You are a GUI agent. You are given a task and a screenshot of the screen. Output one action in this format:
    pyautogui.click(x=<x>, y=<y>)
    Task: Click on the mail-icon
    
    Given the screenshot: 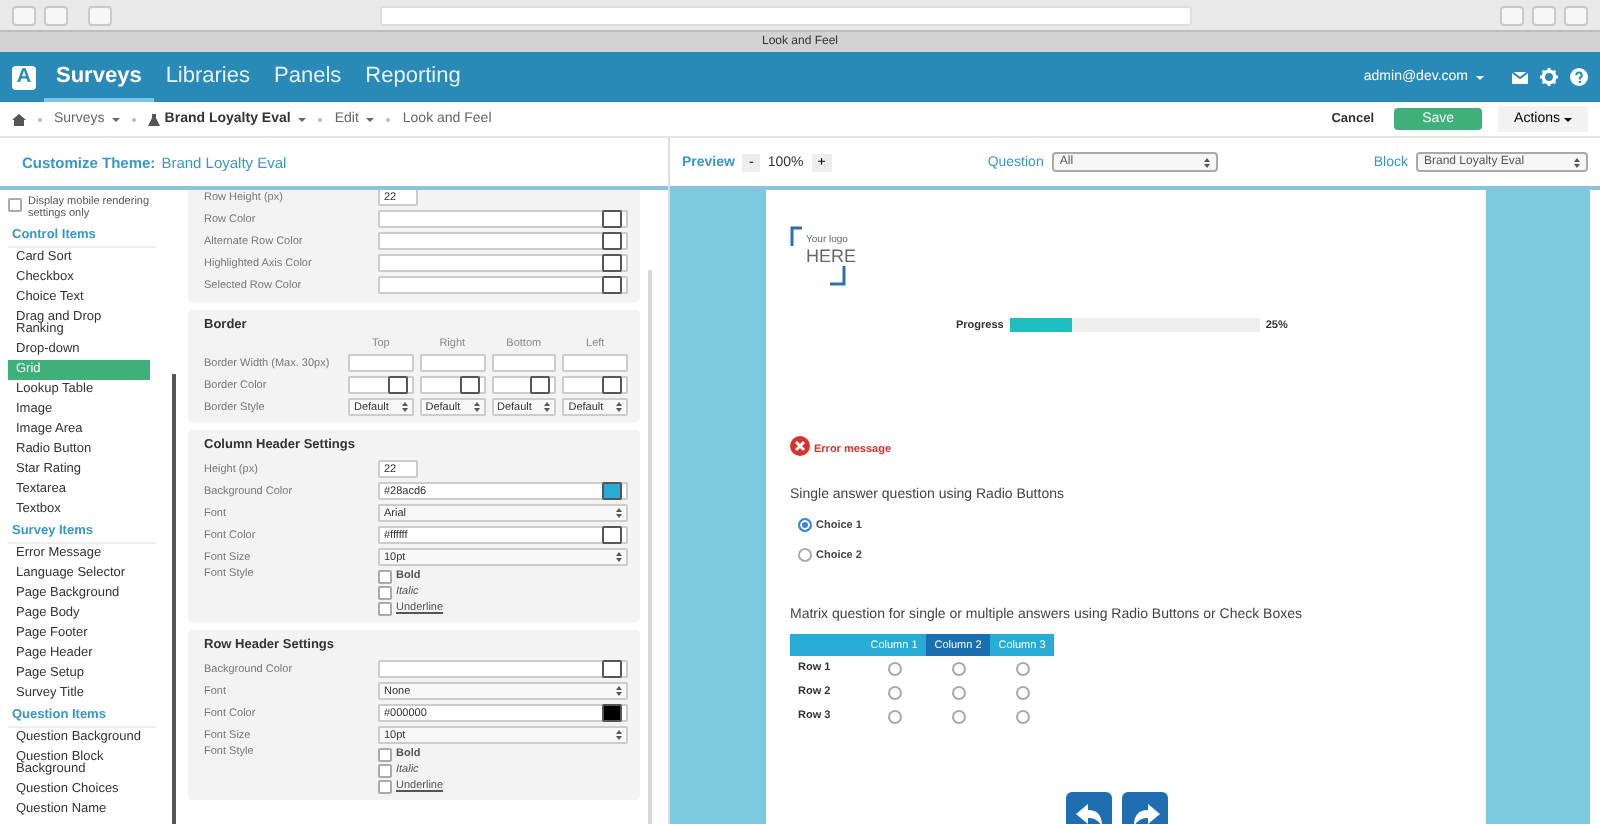 What is the action you would take?
    pyautogui.click(x=1520, y=77)
    